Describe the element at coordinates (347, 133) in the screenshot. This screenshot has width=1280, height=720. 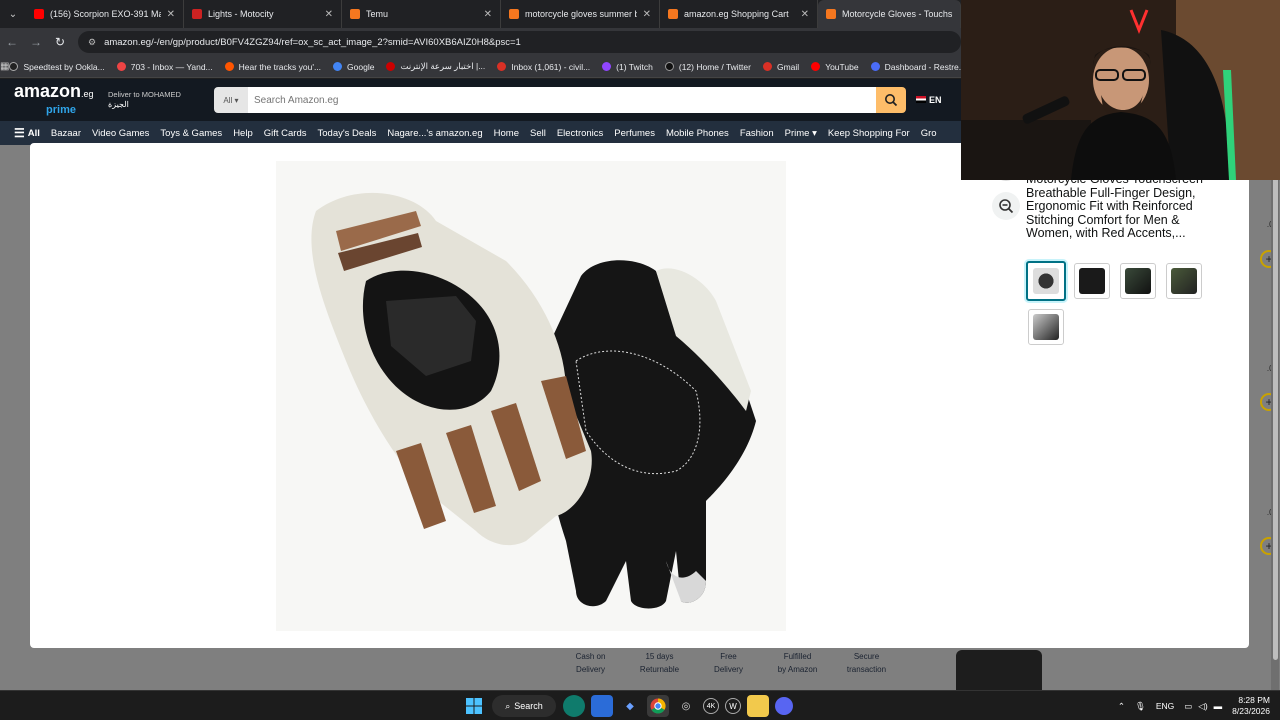
I see `nav-item: Today's Deals` at that location.